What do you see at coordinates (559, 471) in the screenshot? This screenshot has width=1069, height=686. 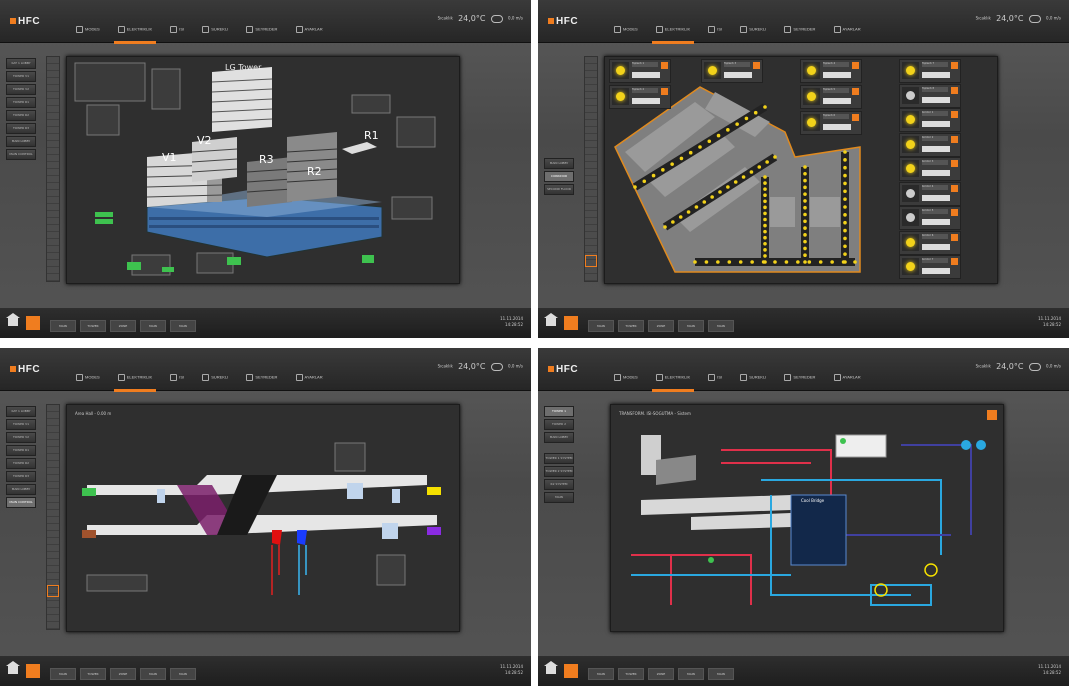 I see `sidebar-item: TOWER 2 SYSTEM` at bounding box center [559, 471].